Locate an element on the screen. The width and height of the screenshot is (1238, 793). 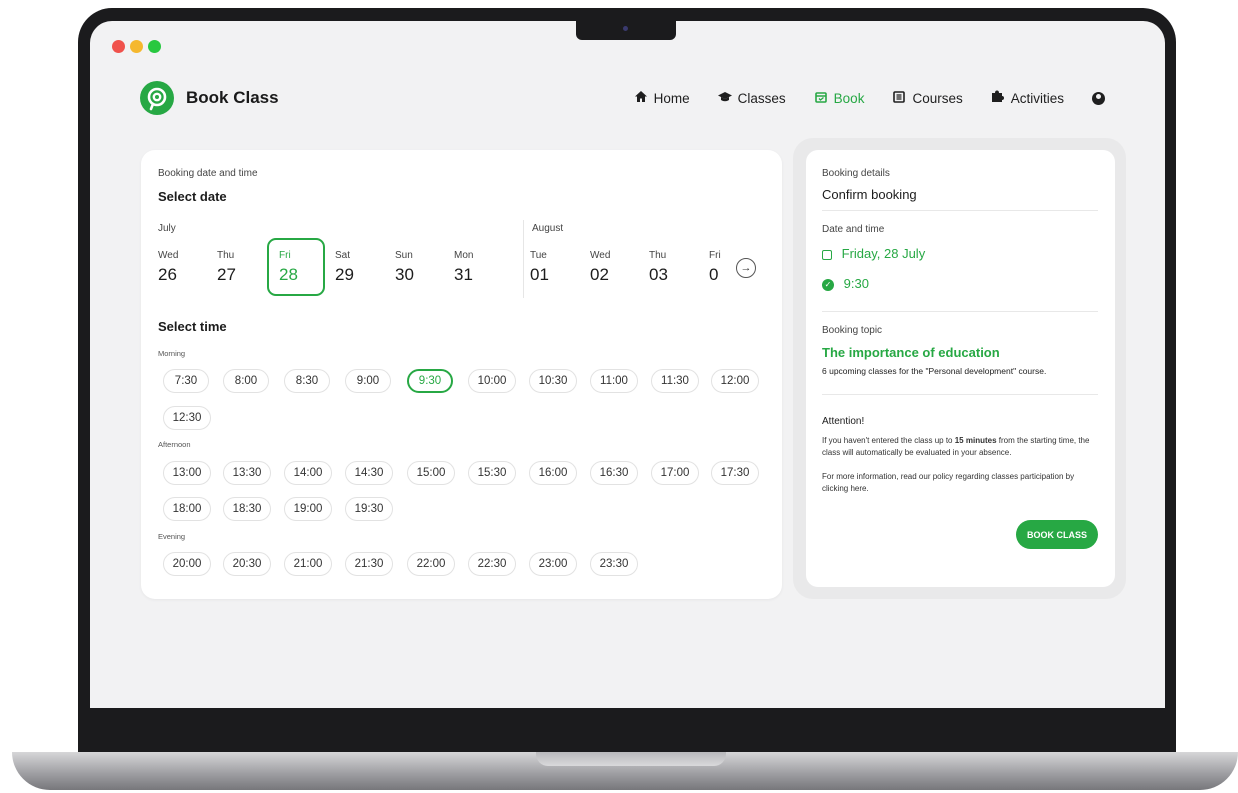
puzzle-icon is located at coordinates (998, 98).